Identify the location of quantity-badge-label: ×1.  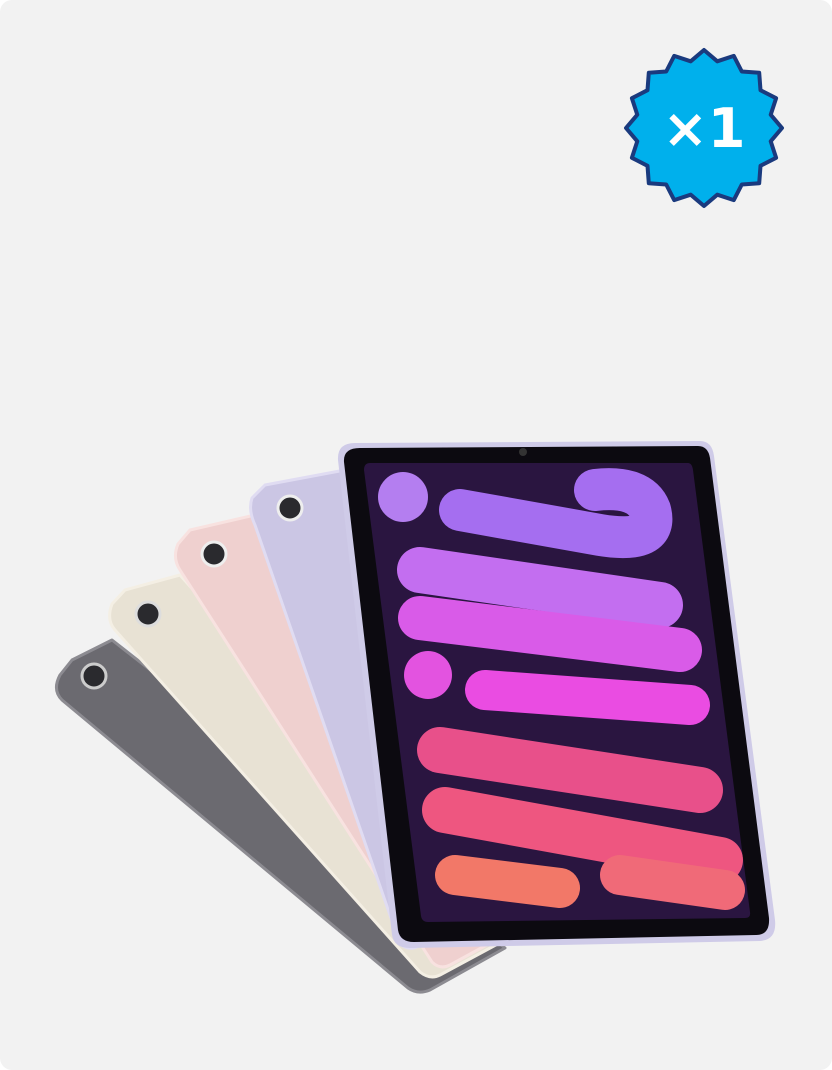
(704, 128).